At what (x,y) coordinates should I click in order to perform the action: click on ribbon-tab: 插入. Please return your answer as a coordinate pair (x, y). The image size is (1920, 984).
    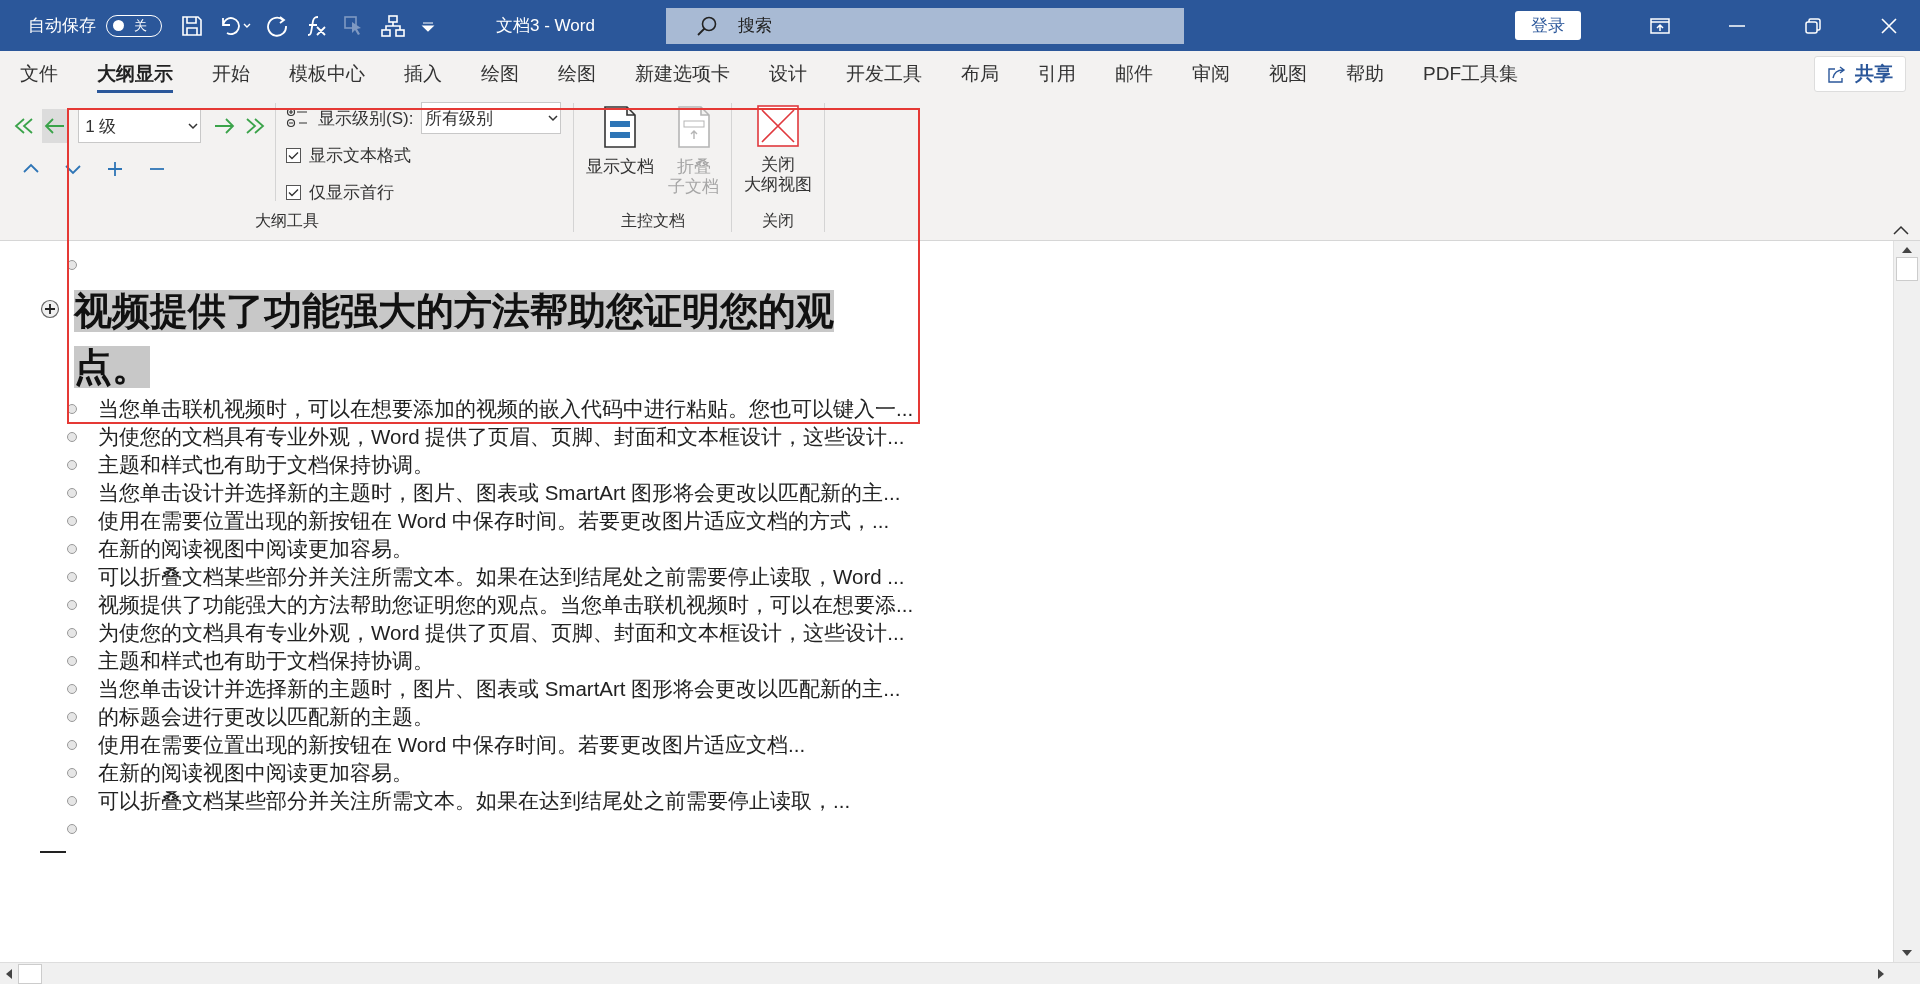
    Looking at the image, I should click on (423, 74).